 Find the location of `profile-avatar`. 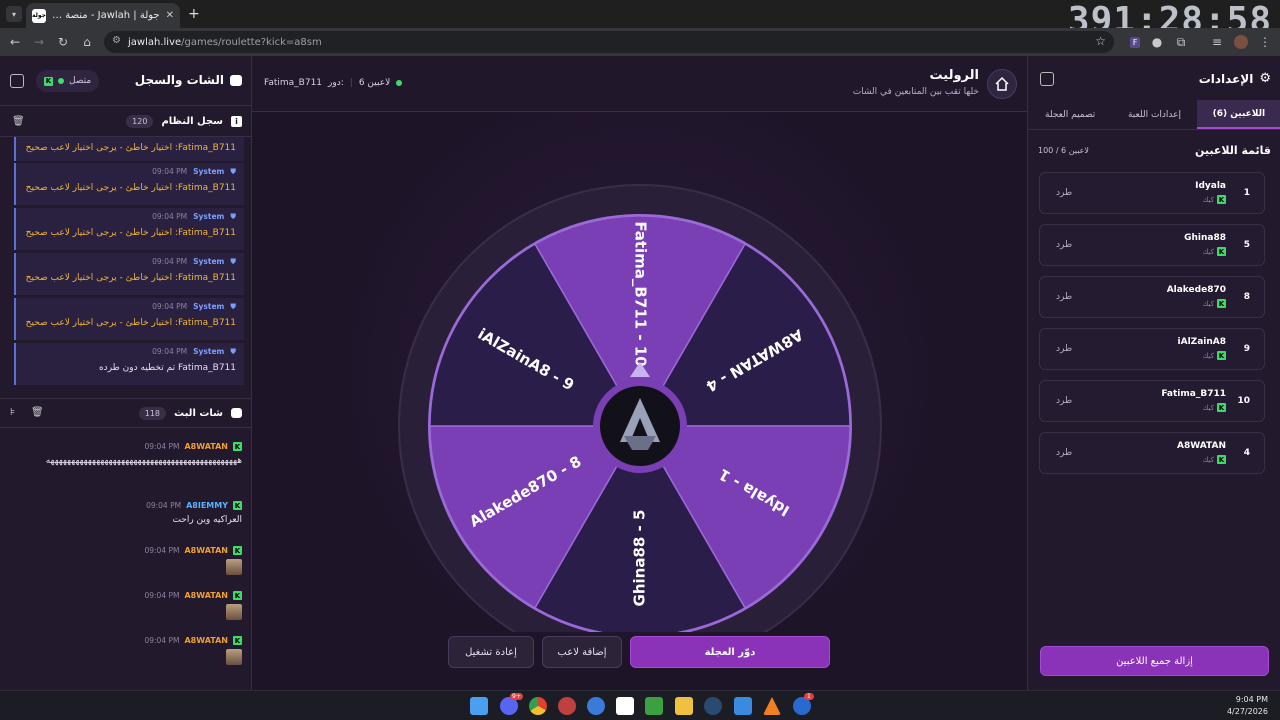

profile-avatar is located at coordinates (1241, 42).